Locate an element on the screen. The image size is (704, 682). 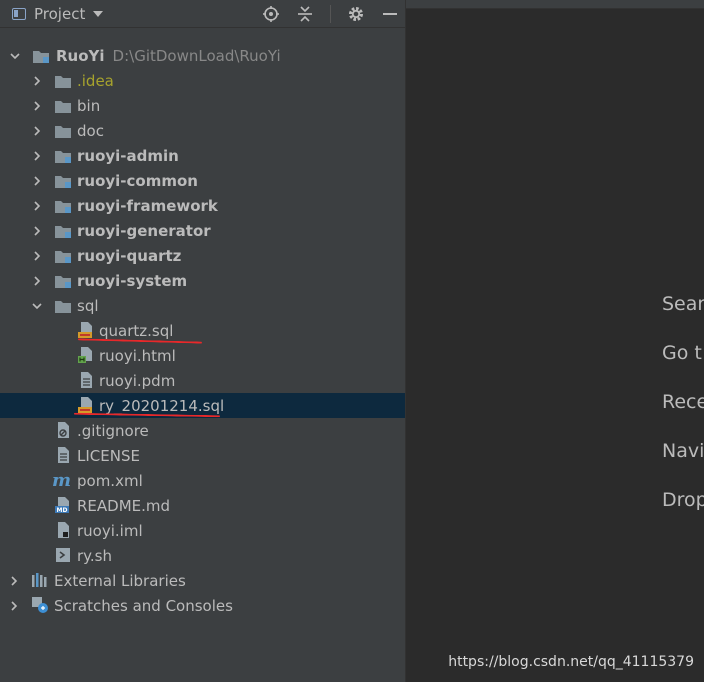
dropdown-caret-icon is located at coordinates (98, 13).